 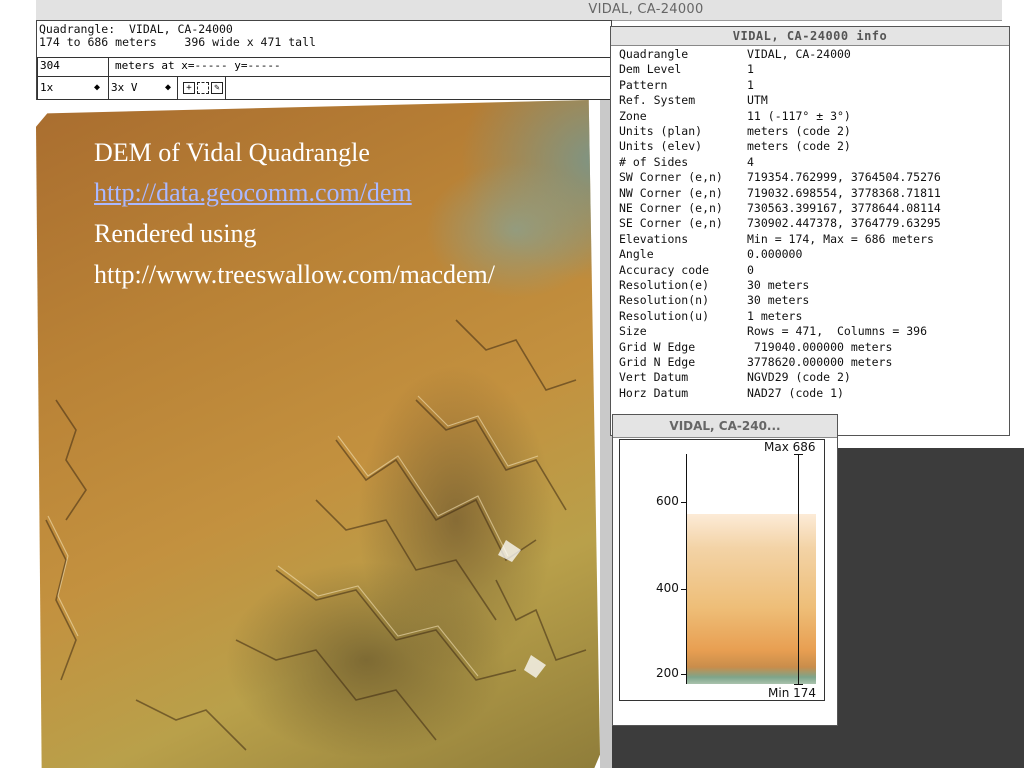 I want to click on info-row-value: 730902.447378, 3764779.63295, so click(x=844, y=223).